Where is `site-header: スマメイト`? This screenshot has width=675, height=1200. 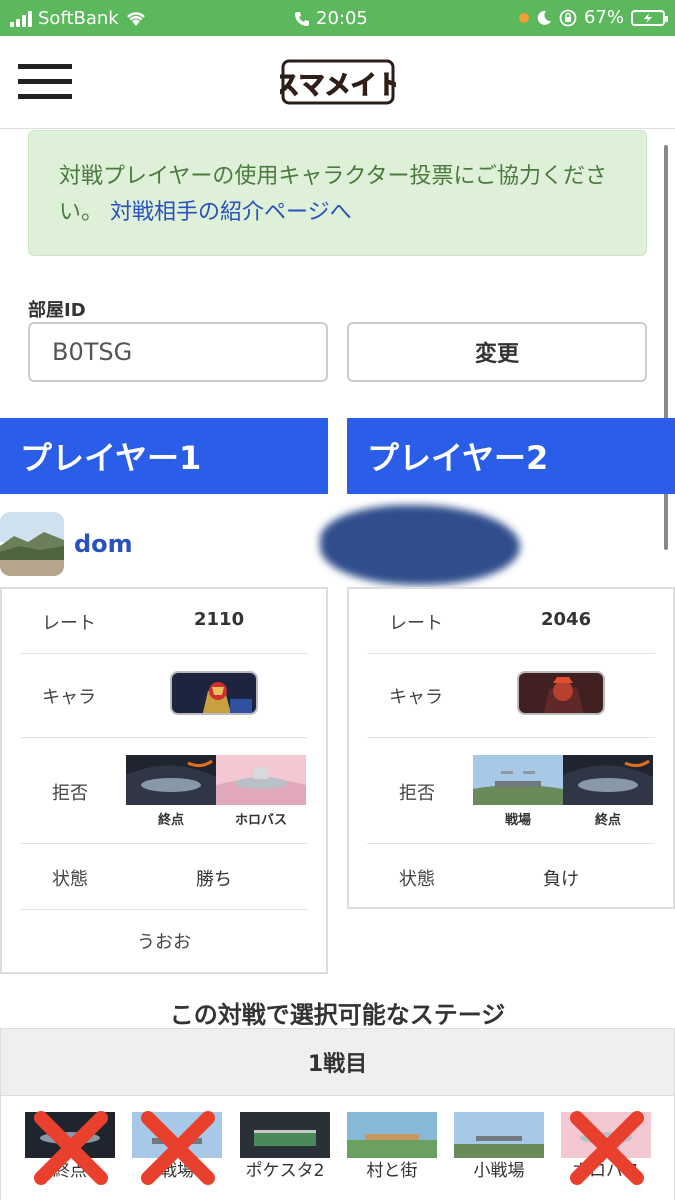
site-header: スマメイト is located at coordinates (337, 82).